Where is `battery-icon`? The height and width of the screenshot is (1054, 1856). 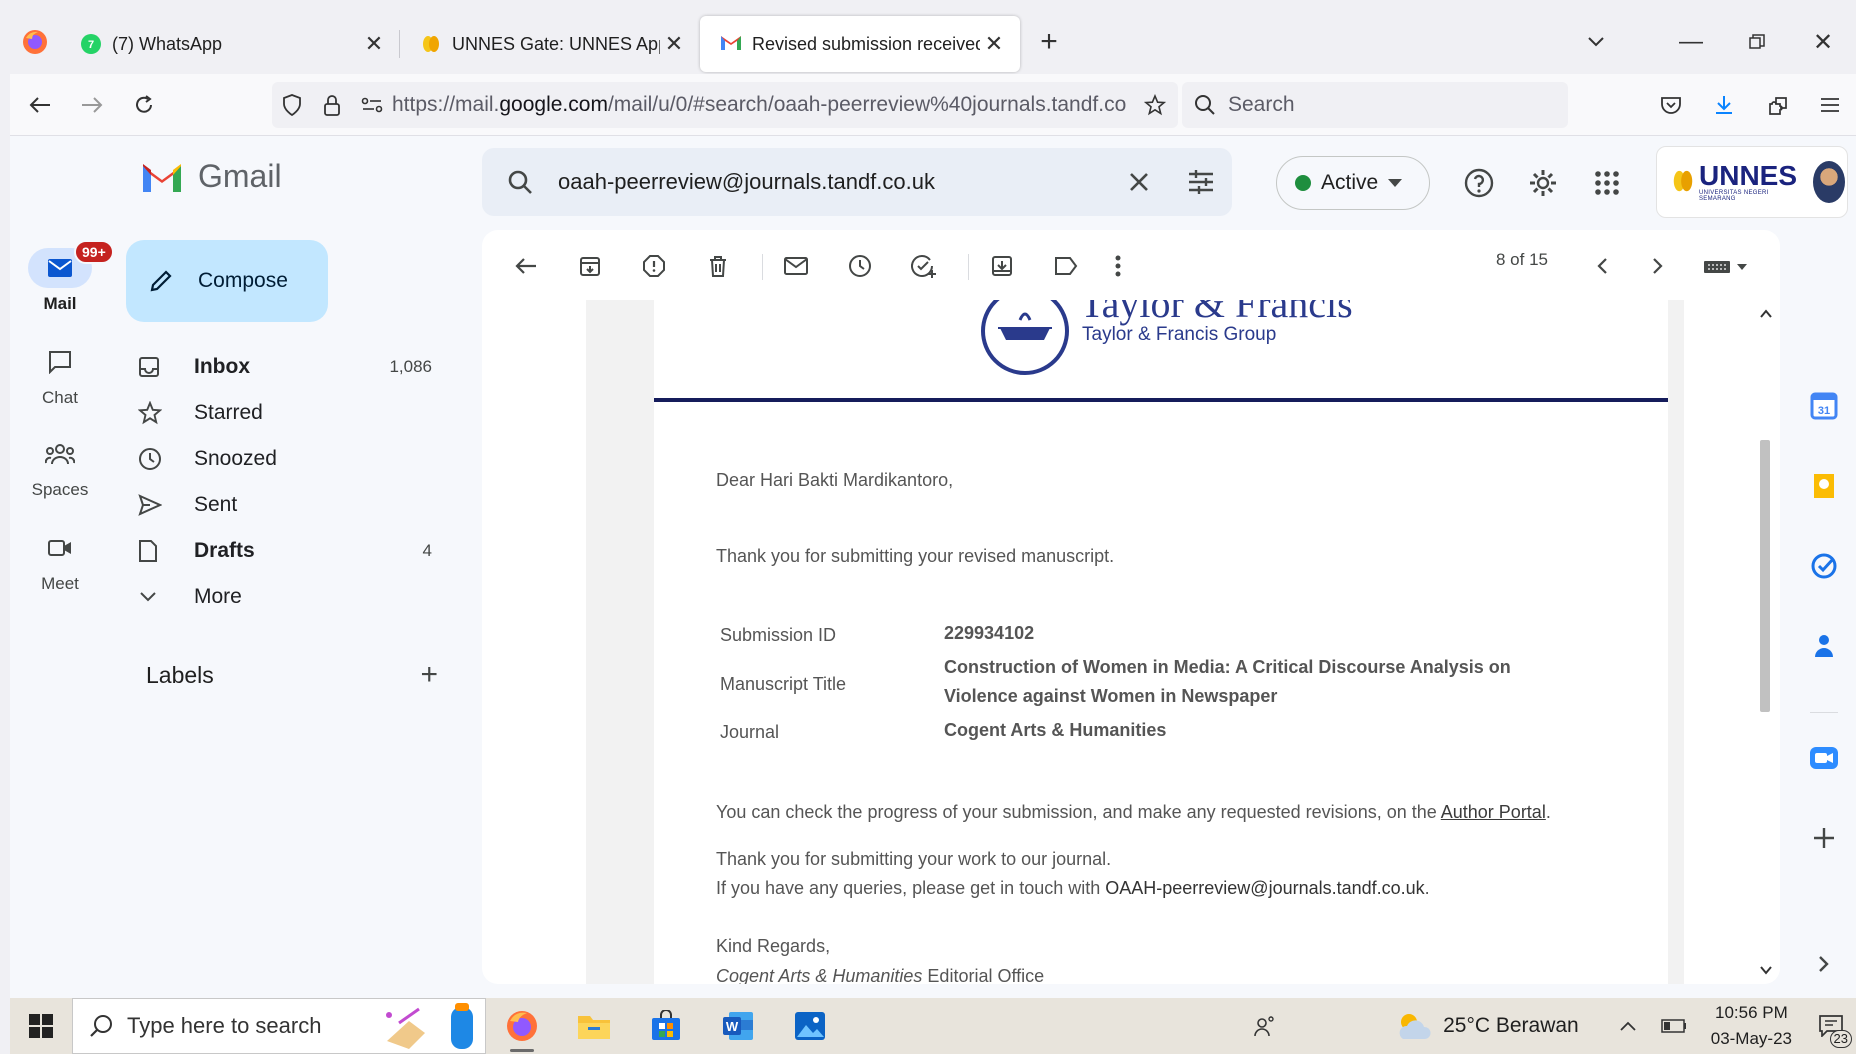
battery-icon is located at coordinates (1674, 1026).